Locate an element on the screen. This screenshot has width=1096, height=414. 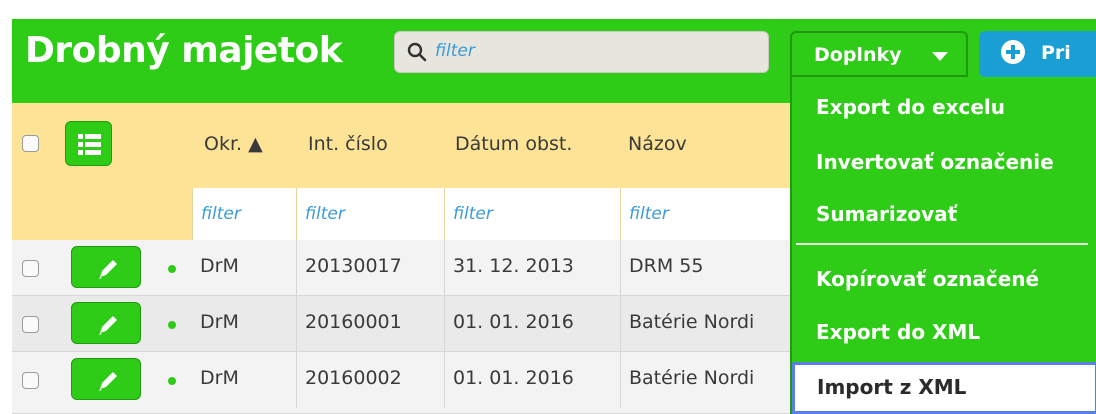
menu-divider is located at coordinates (942, 244).